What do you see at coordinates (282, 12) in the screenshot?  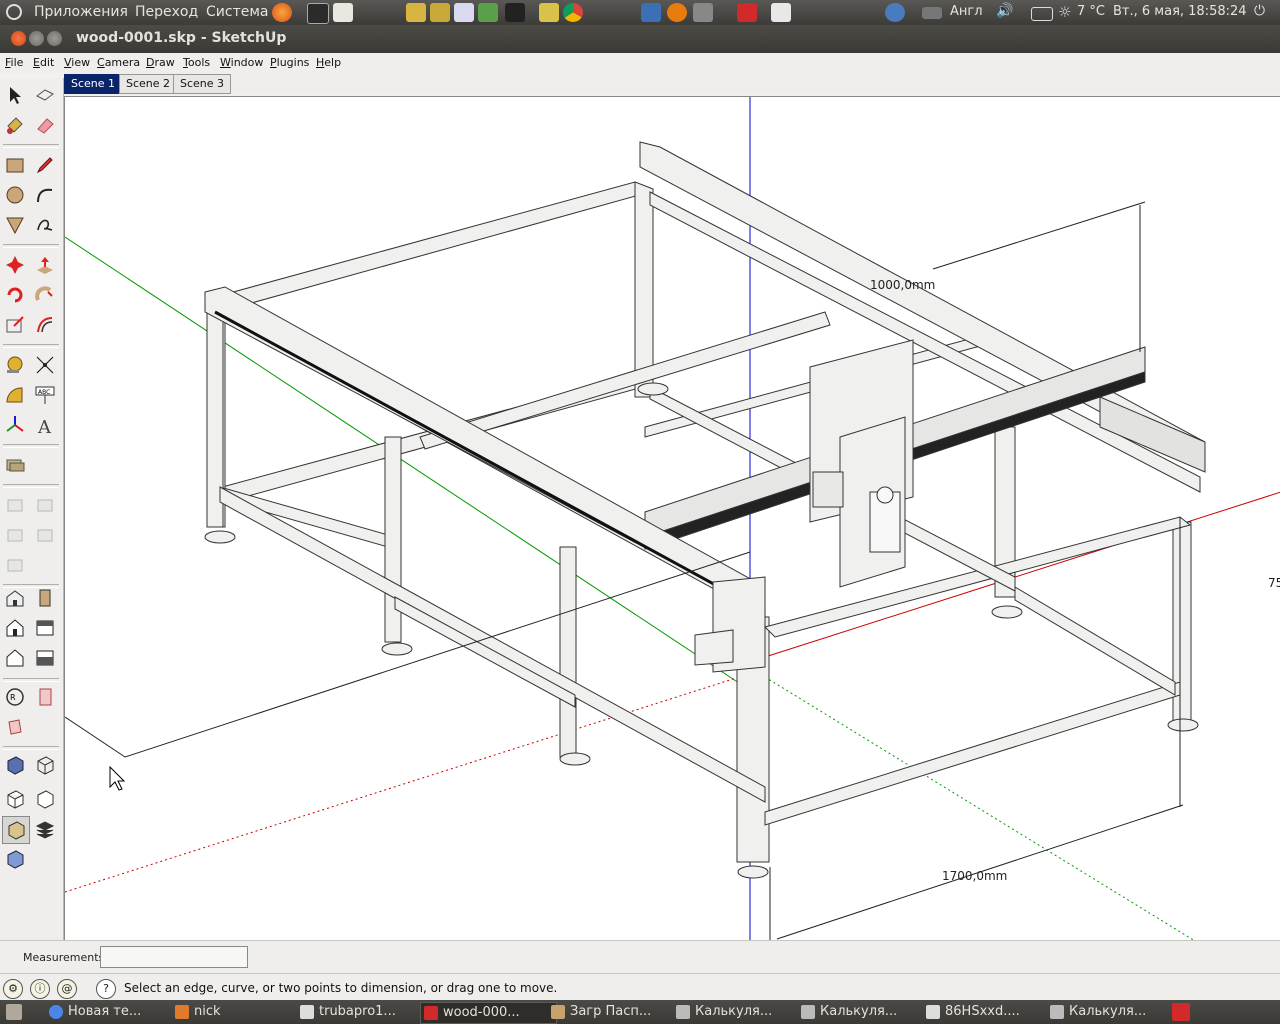 I see `firefox-icon` at bounding box center [282, 12].